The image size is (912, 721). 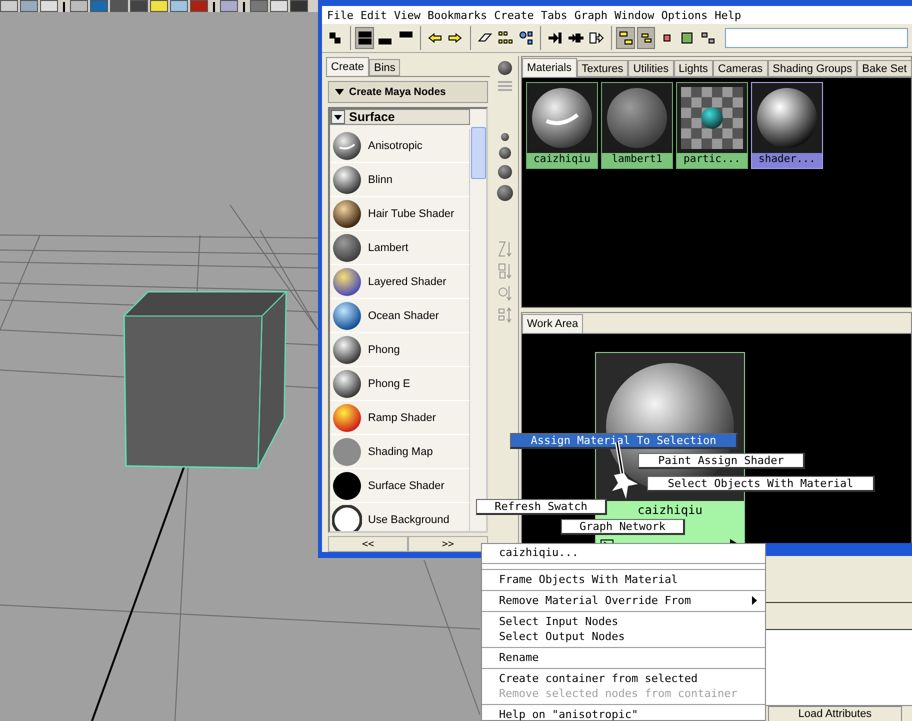 I want to click on menu-item: Edit, so click(x=373, y=15).